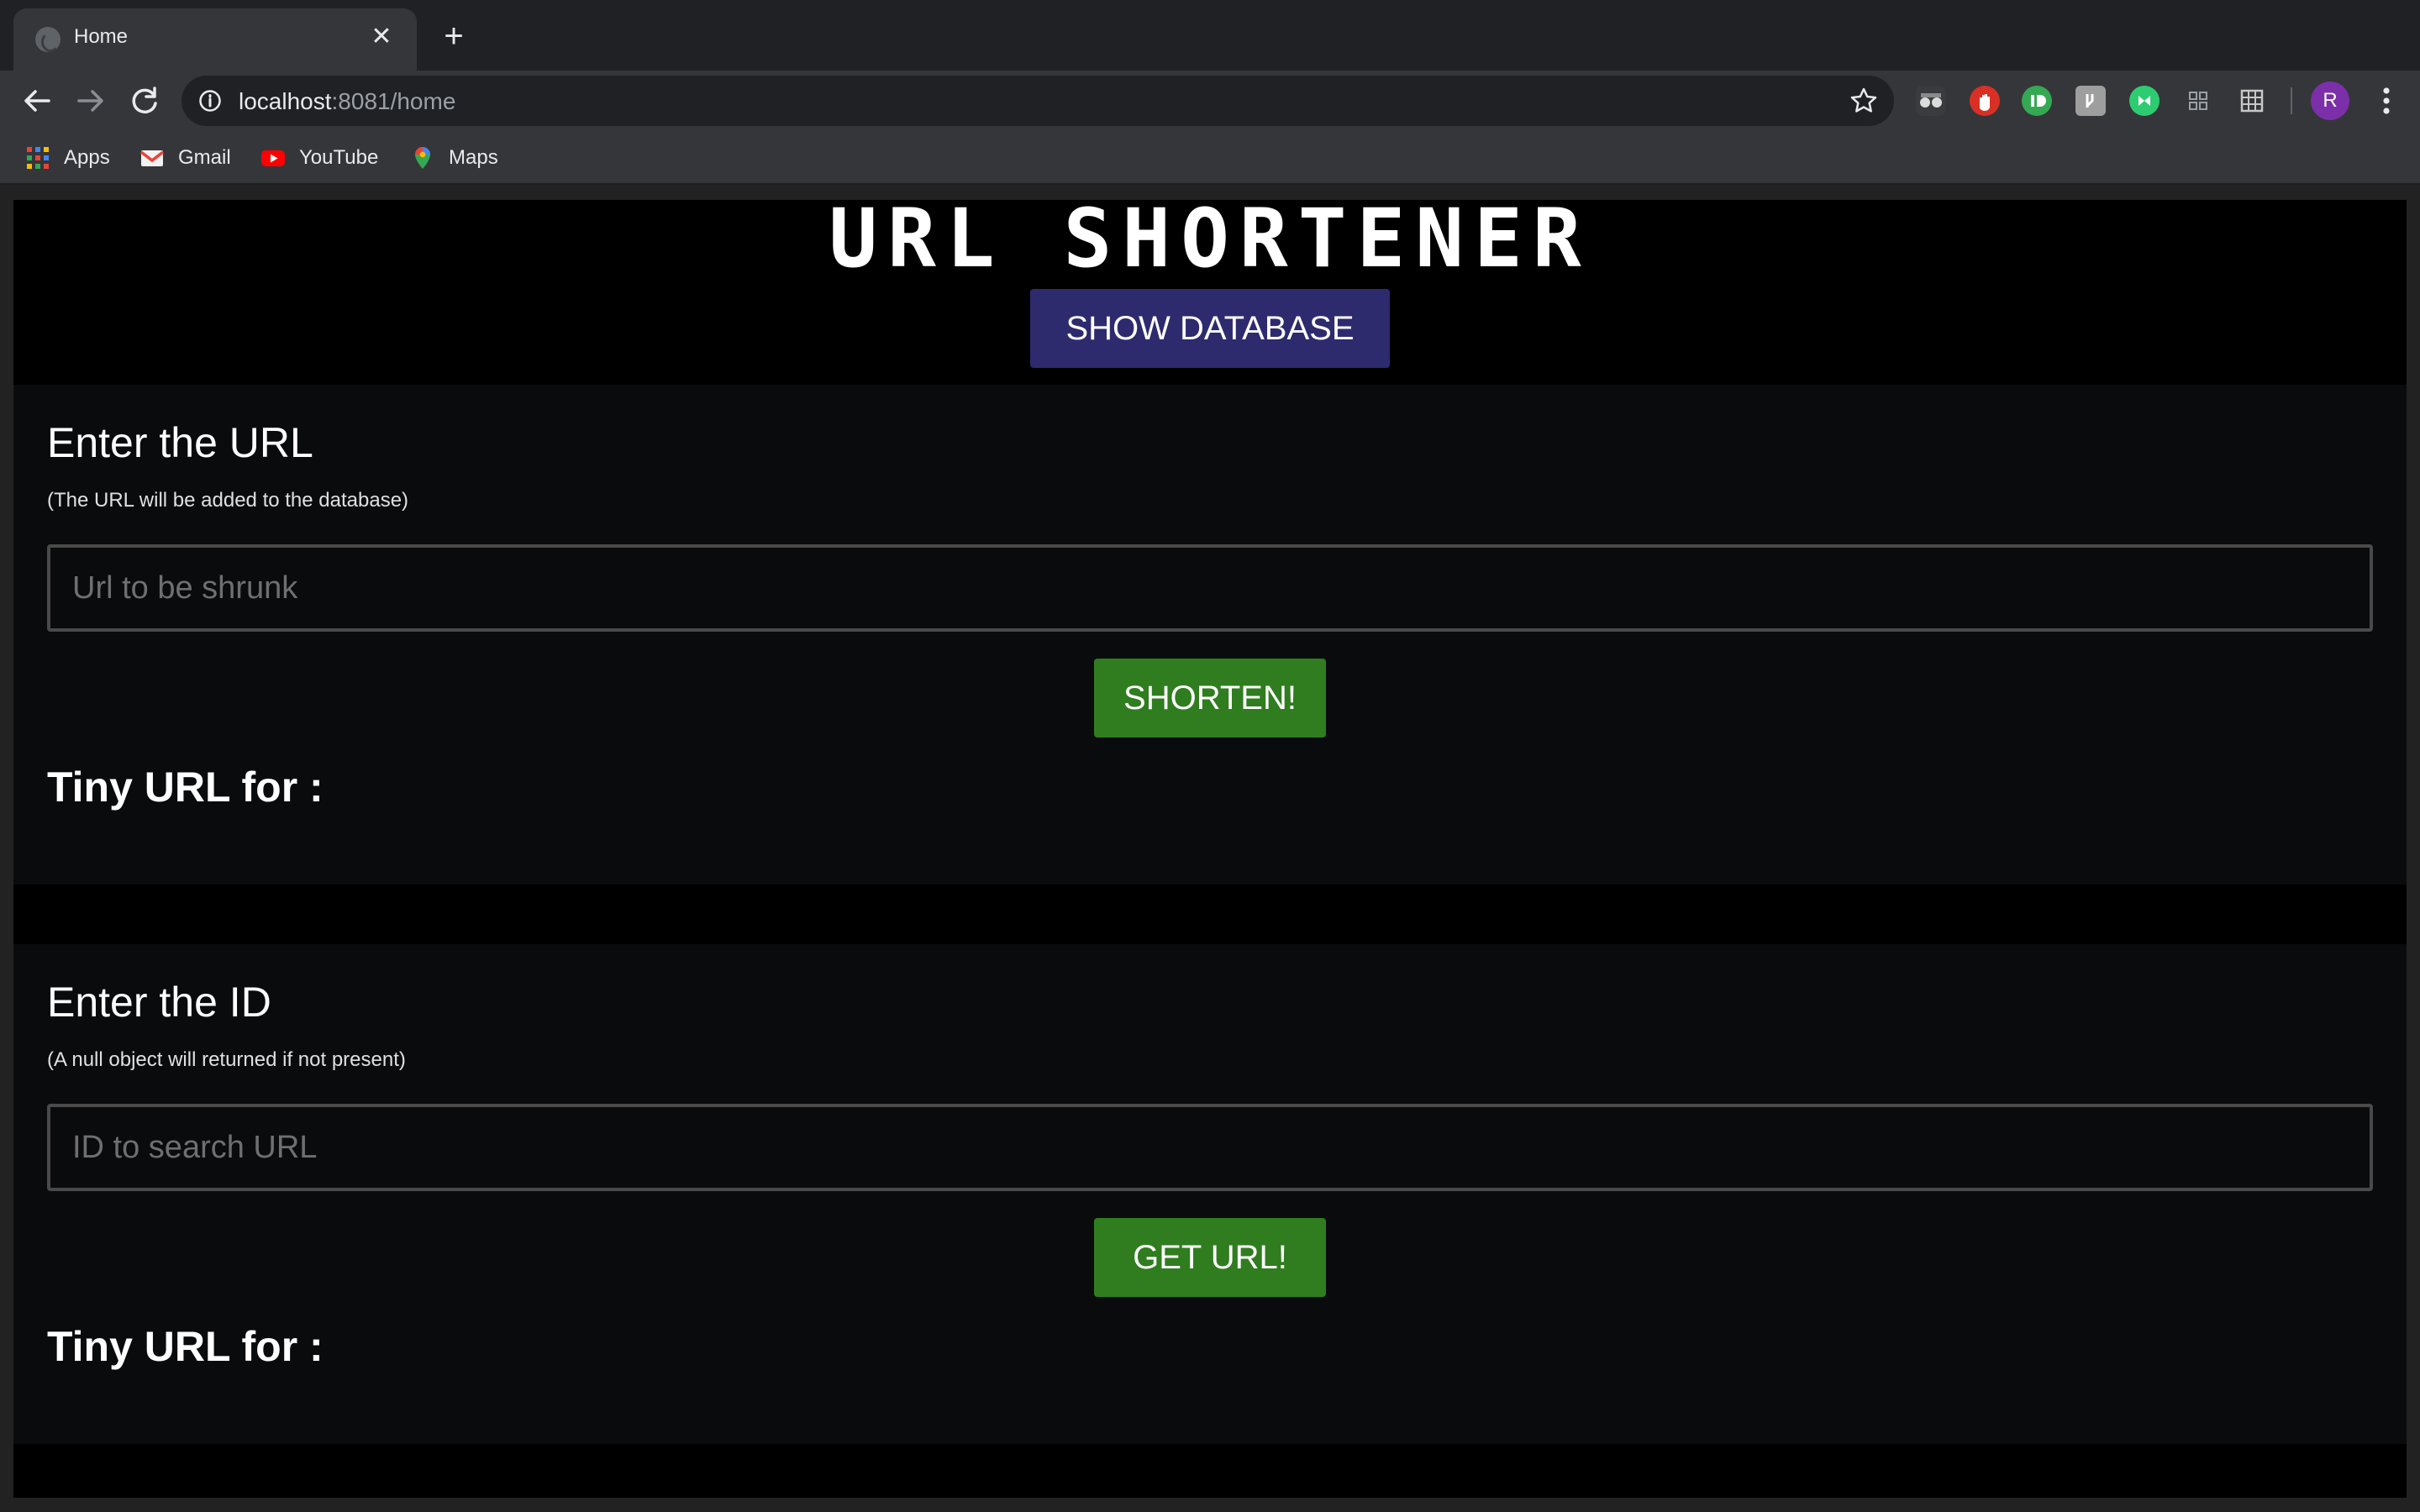  Describe the element at coordinates (2291, 100) in the screenshot. I see `toolbar-separator` at that location.